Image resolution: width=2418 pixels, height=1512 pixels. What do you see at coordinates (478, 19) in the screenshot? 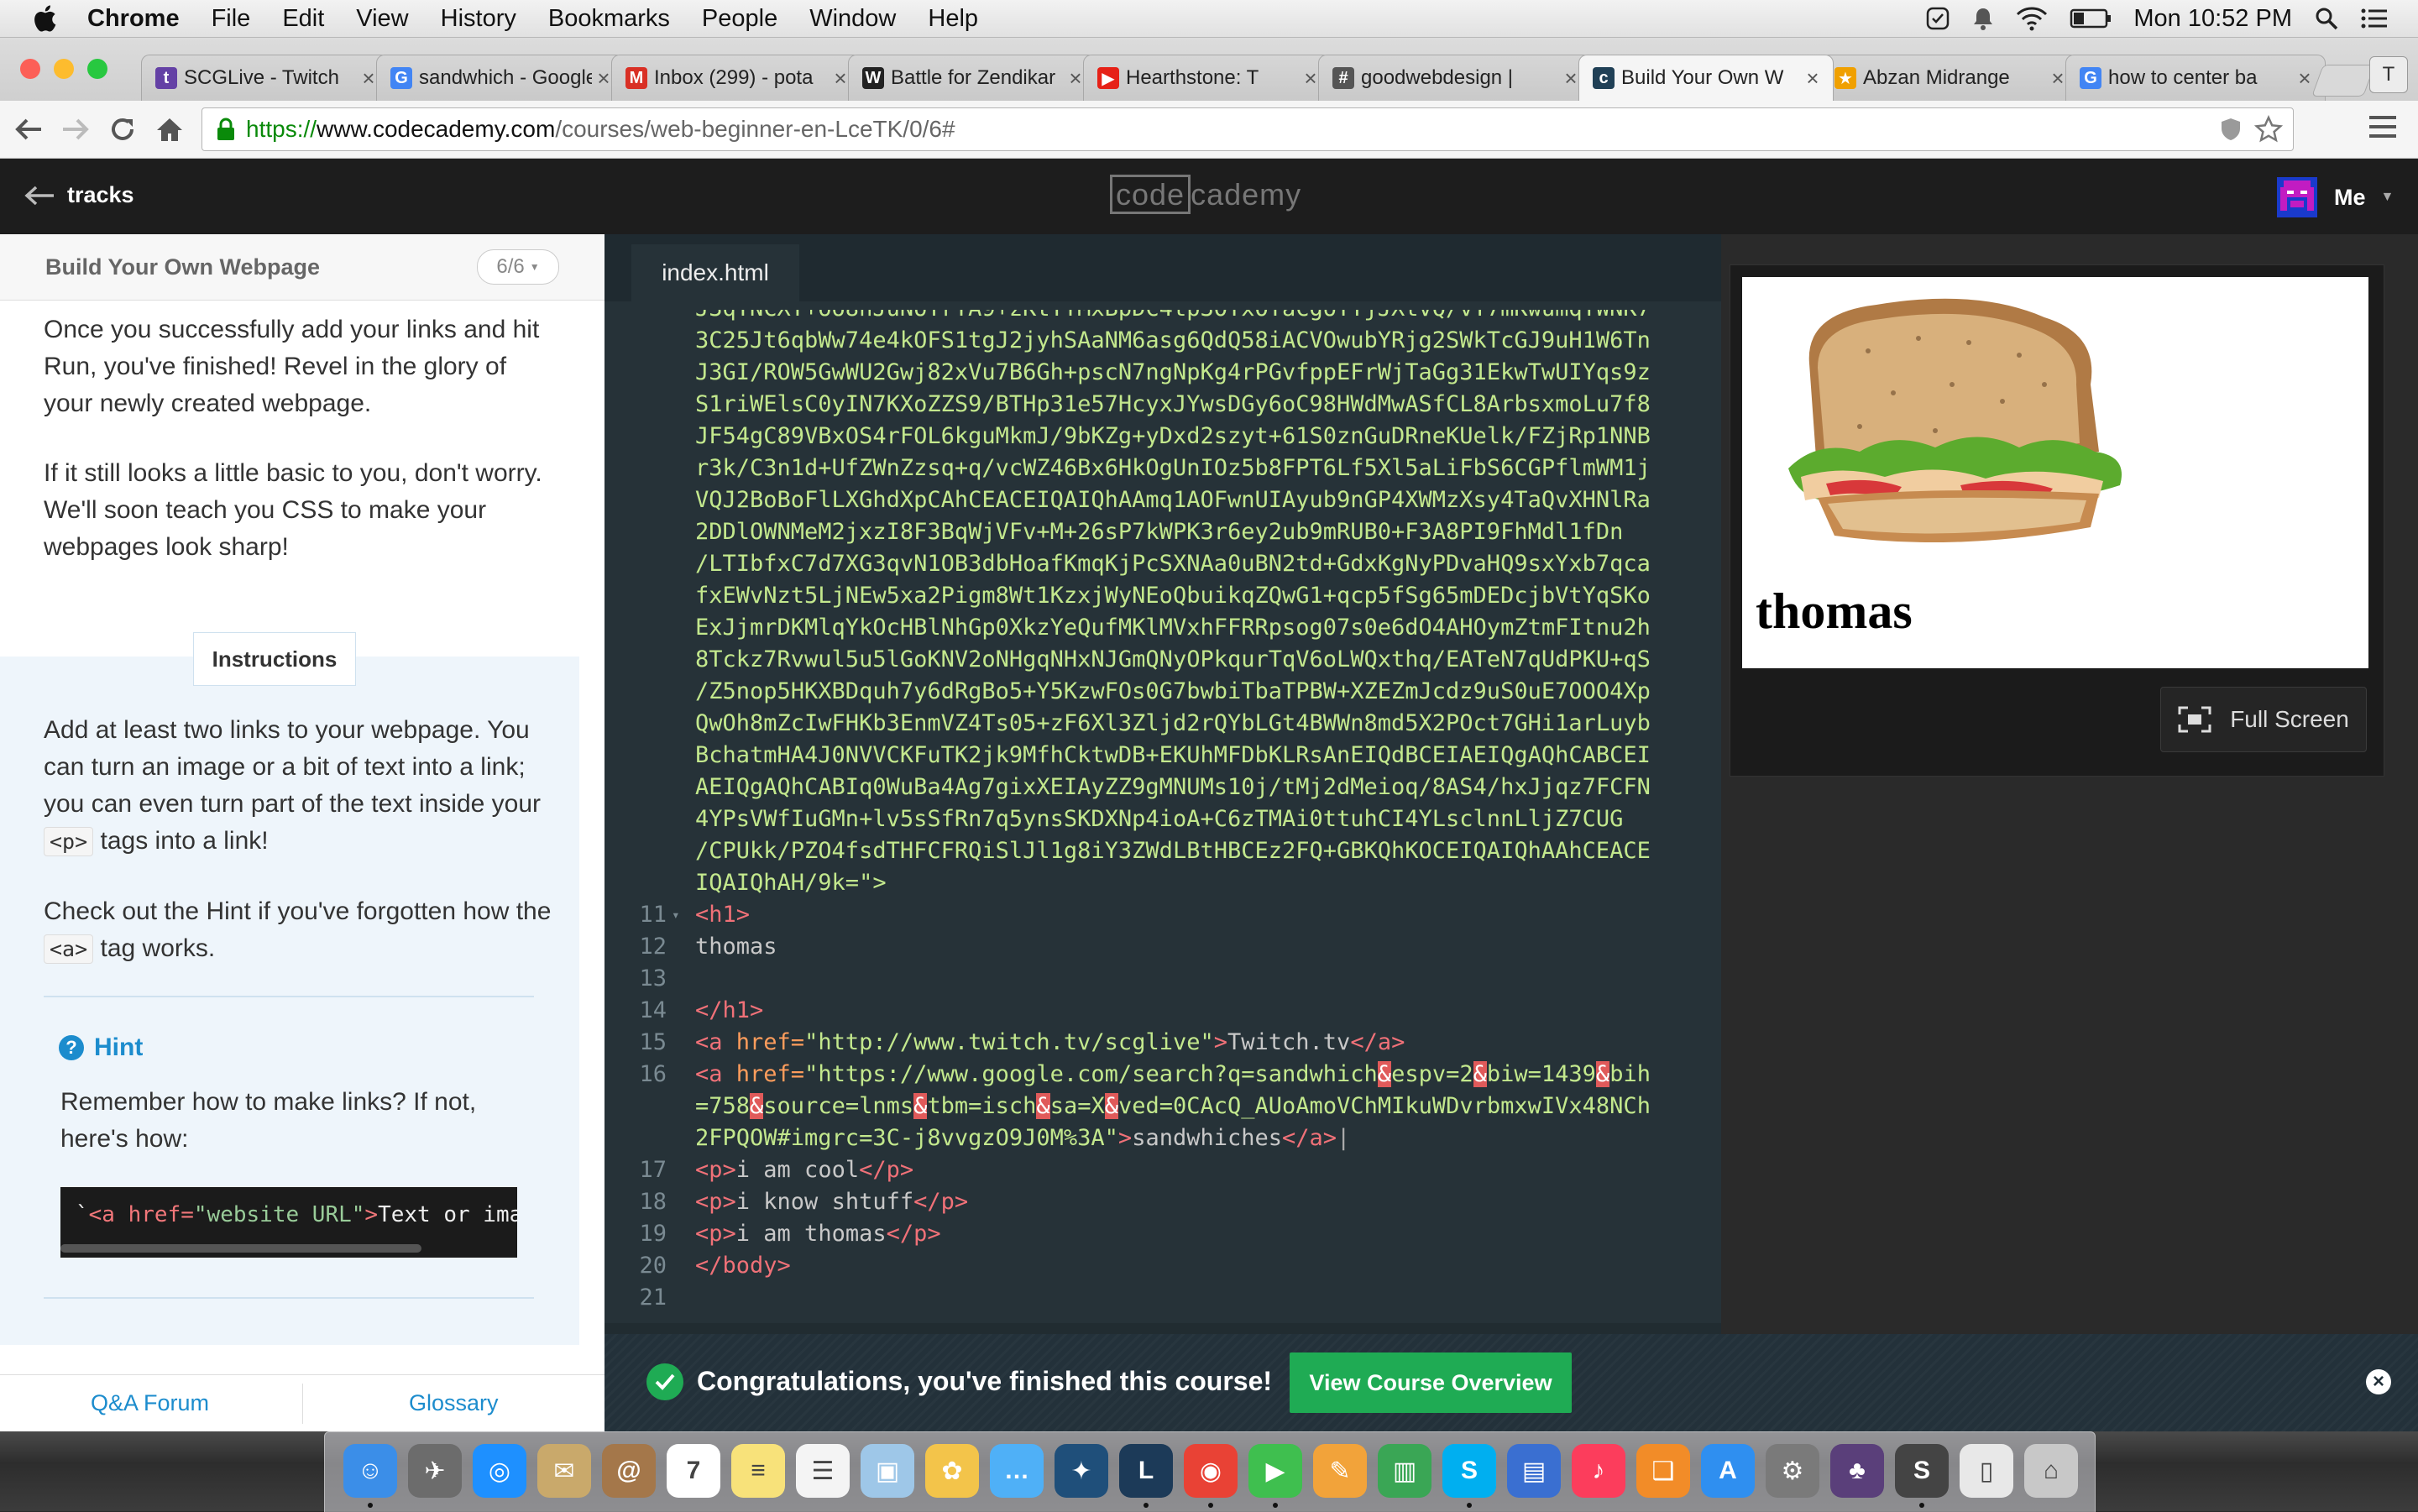
I see `menu-history: History` at bounding box center [478, 19].